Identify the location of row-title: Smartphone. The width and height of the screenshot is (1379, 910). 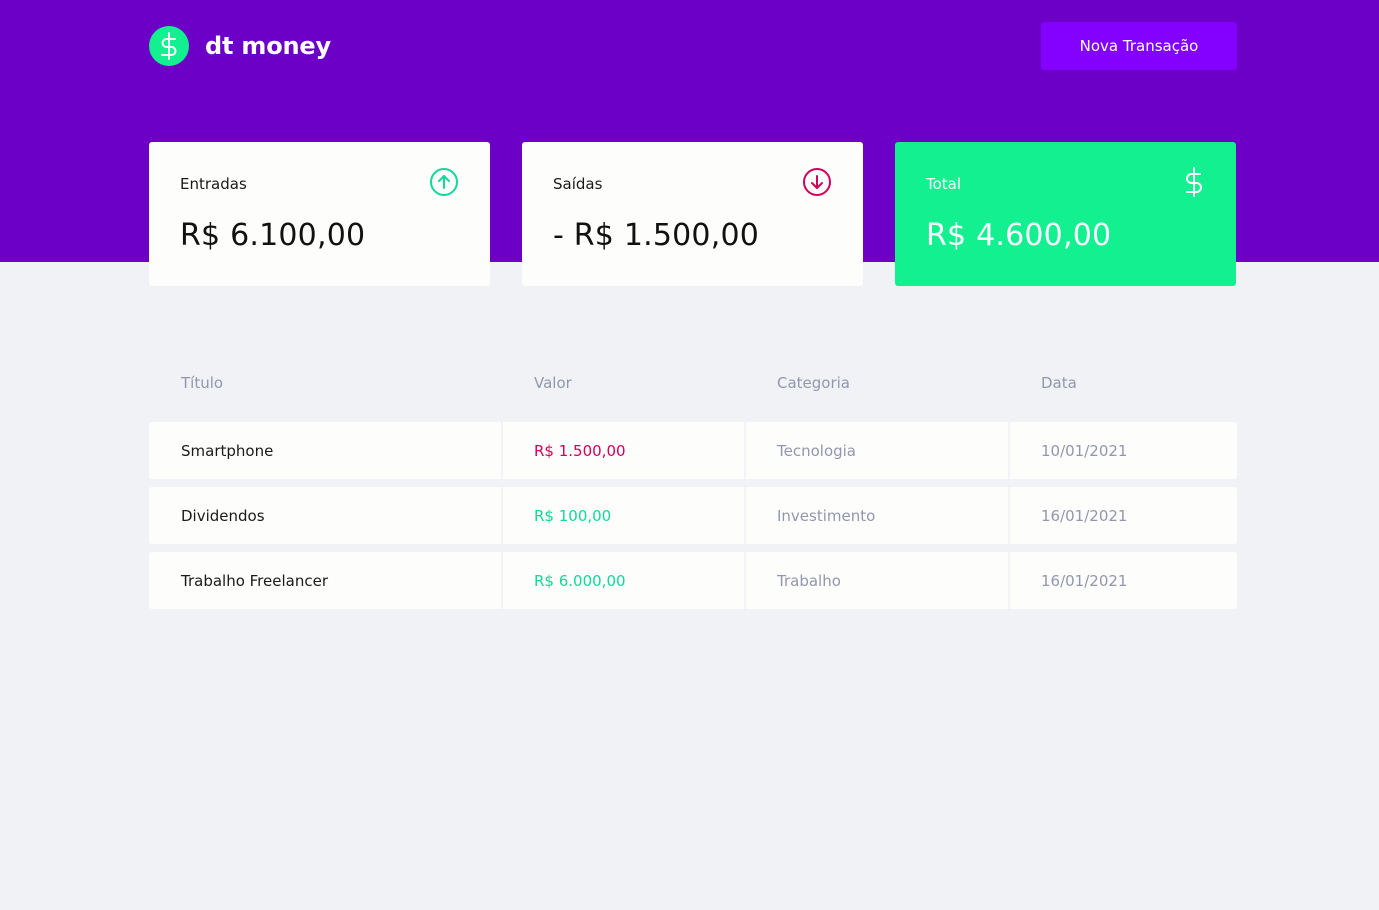
(227, 450).